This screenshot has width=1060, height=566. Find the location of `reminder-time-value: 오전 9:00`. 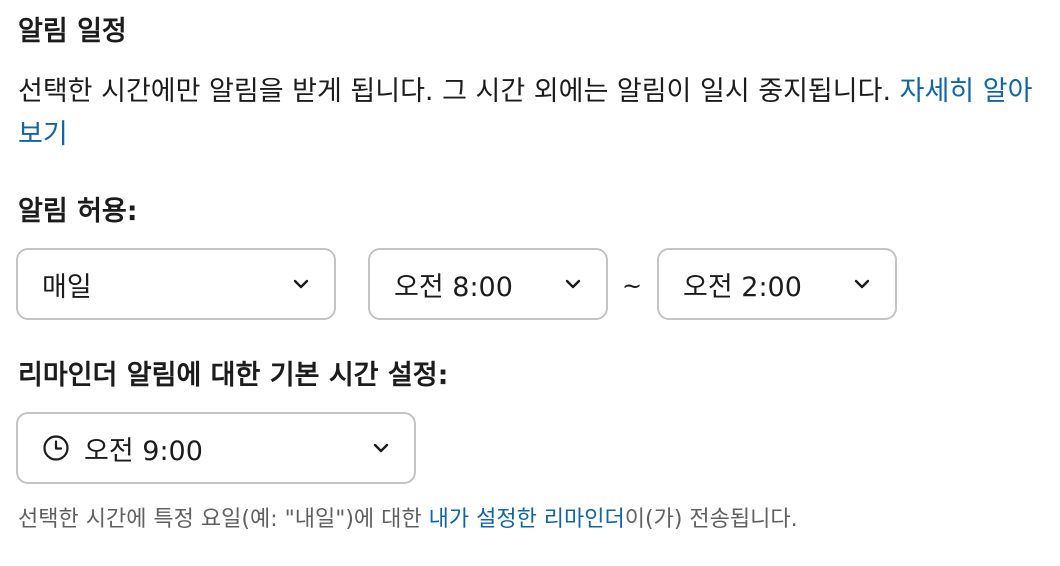

reminder-time-value: 오전 9:00 is located at coordinates (143, 451).